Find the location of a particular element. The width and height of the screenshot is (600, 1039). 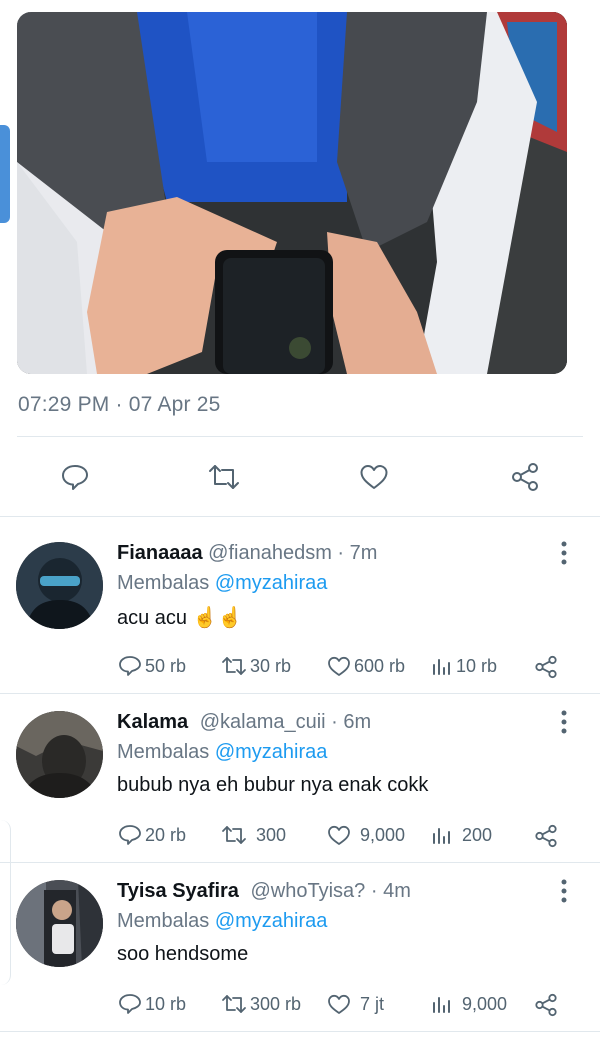

retweet-count-button: 30 rb is located at coordinates (255, 666).